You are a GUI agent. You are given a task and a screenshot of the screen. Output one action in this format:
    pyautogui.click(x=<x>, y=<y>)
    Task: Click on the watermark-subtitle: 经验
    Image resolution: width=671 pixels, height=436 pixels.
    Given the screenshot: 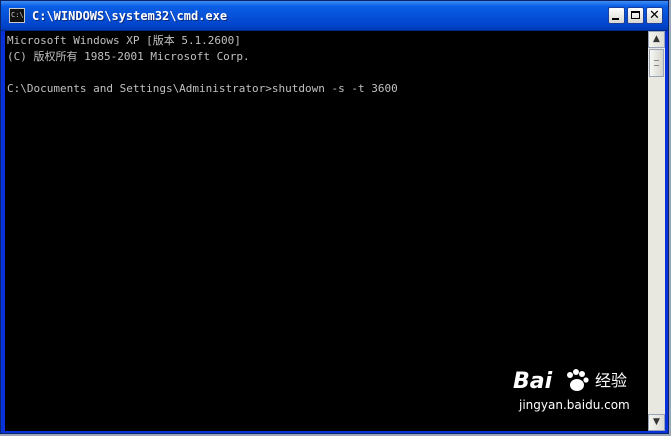 What is the action you would take?
    pyautogui.click(x=611, y=380)
    